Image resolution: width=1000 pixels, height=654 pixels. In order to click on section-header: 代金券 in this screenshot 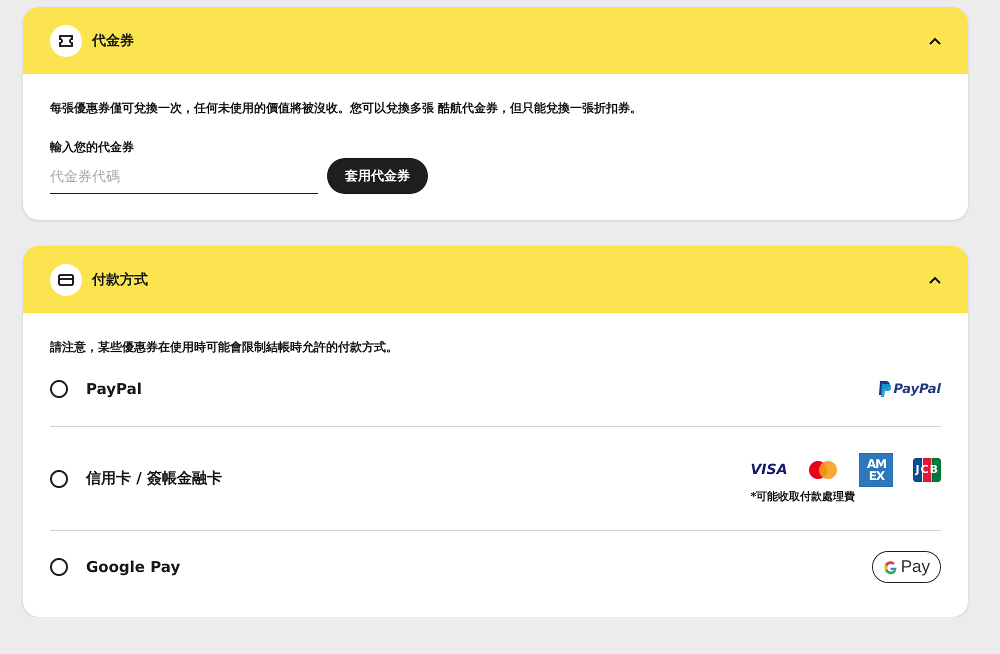, I will do `click(495, 40)`.